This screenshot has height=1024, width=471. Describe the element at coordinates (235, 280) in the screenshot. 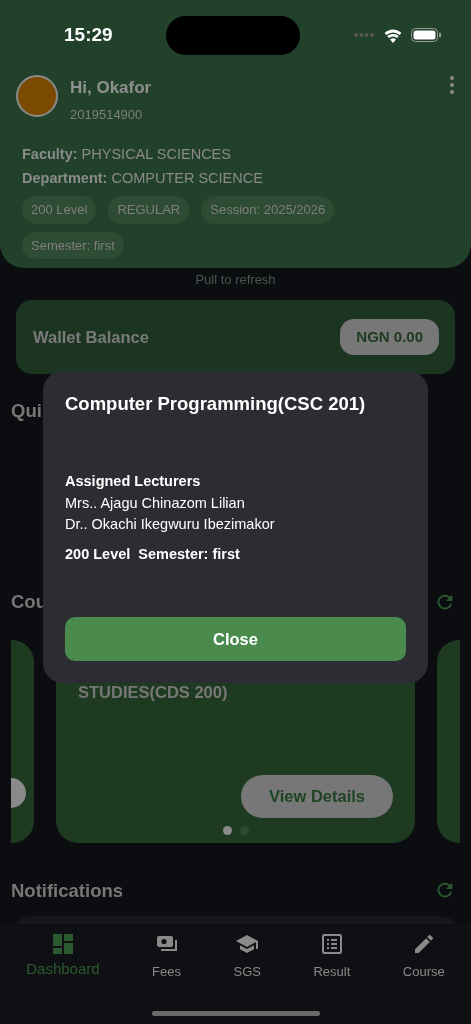

I see `pull-to-refresh-hint: Pull to refresh` at that location.